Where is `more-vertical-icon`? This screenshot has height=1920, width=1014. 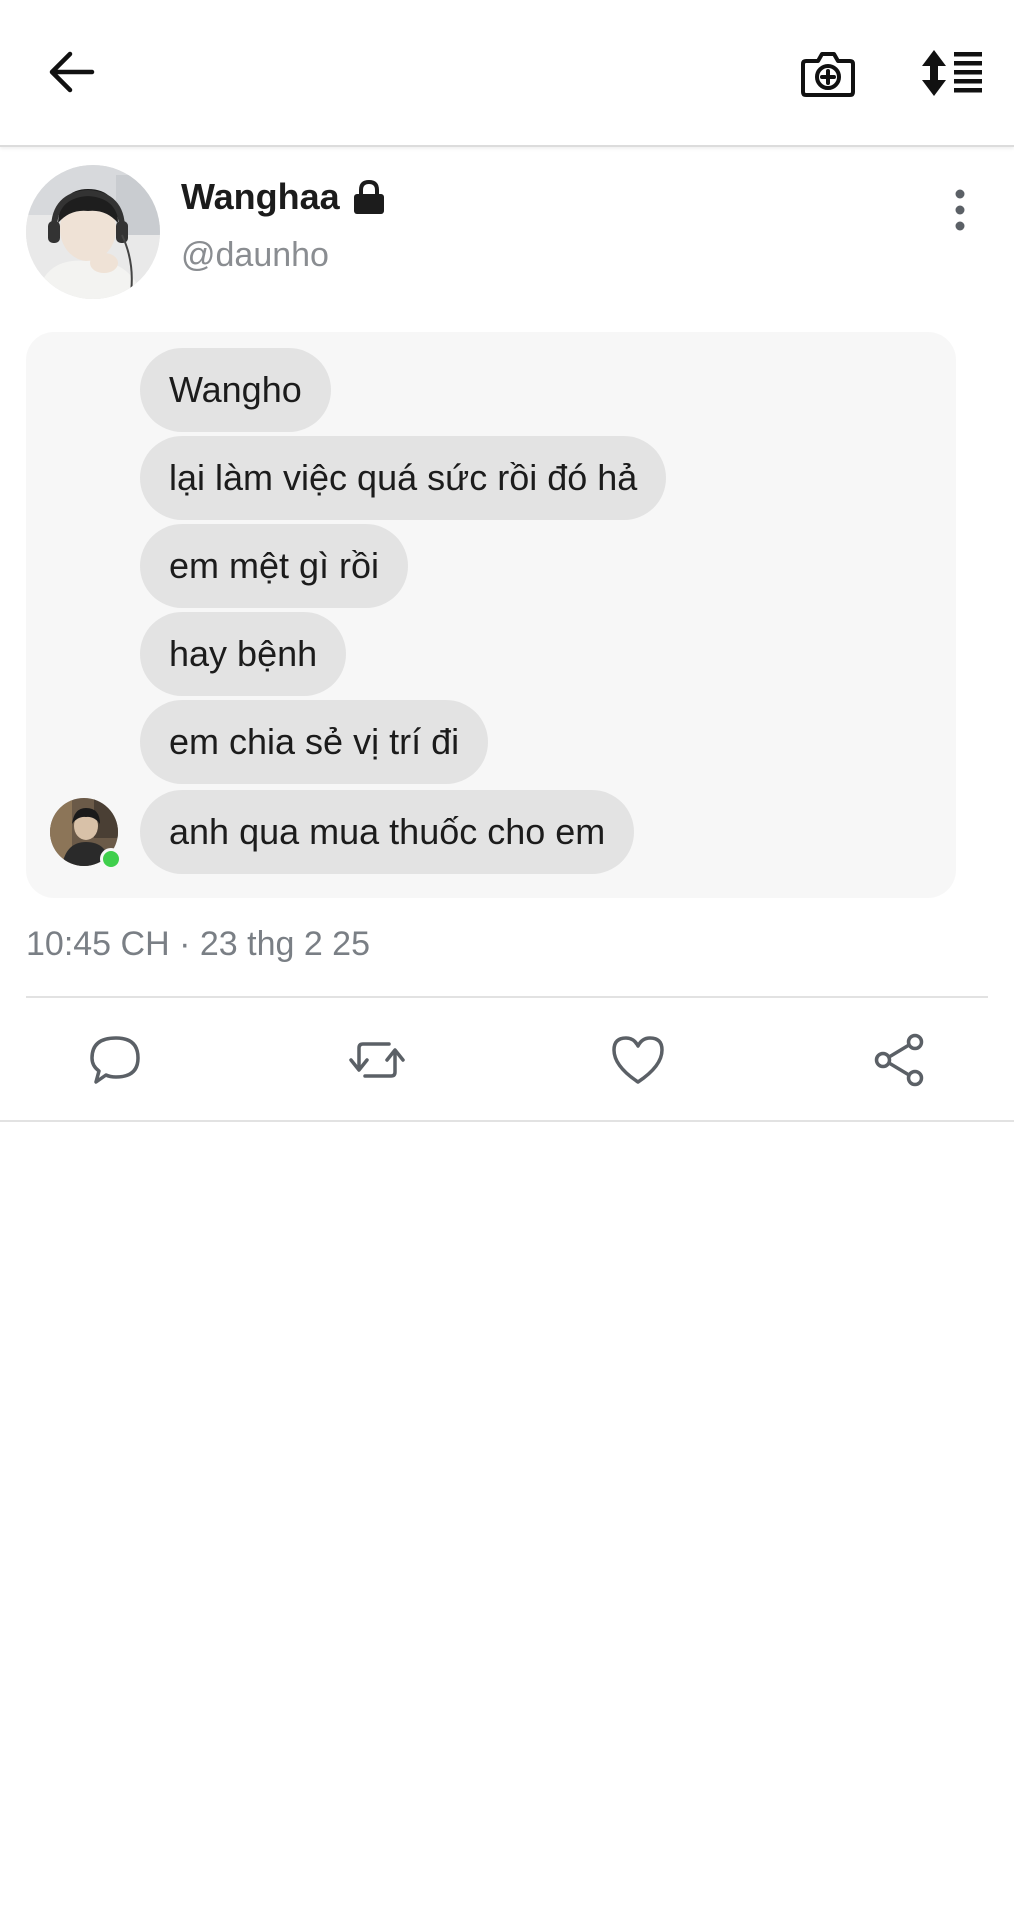 more-vertical-icon is located at coordinates (960, 210).